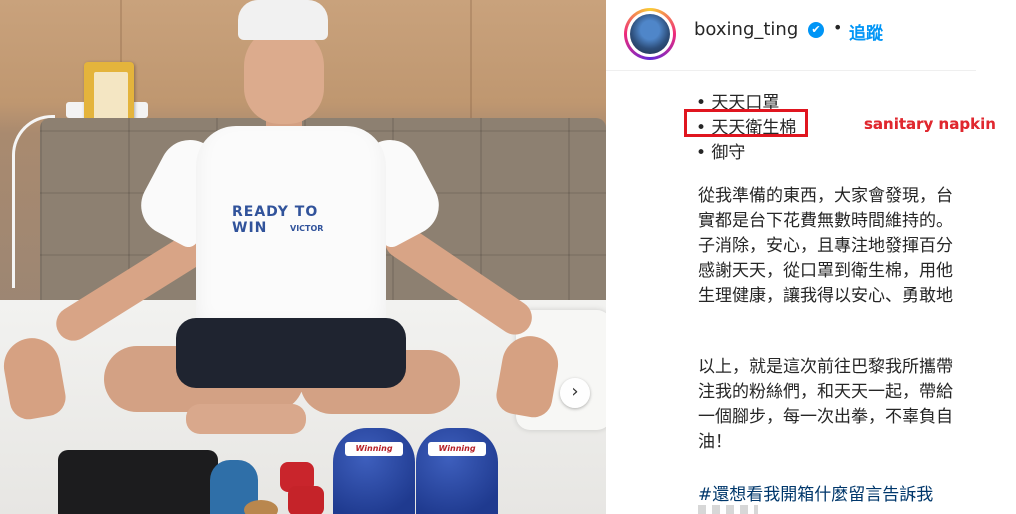  What do you see at coordinates (261, 507) in the screenshot?
I see `ball` at bounding box center [261, 507].